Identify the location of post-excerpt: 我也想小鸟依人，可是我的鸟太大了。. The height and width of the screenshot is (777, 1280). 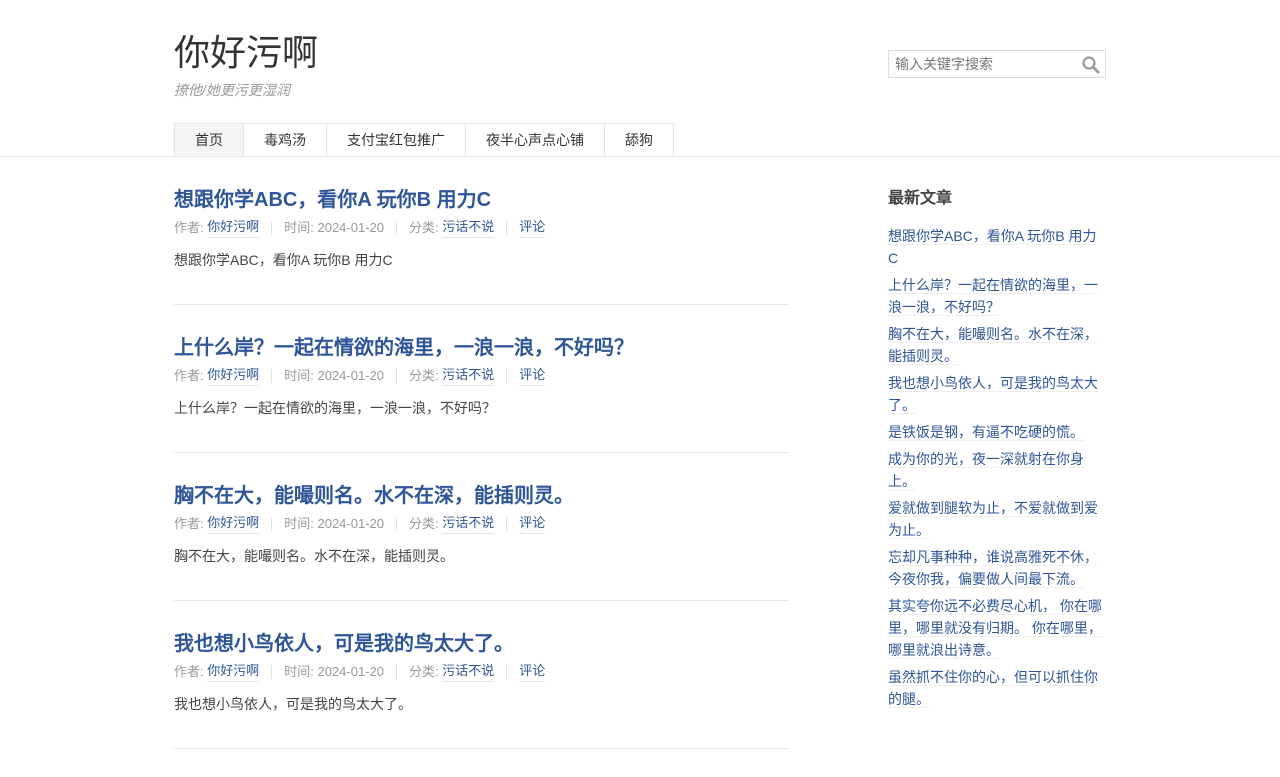
(293, 704).